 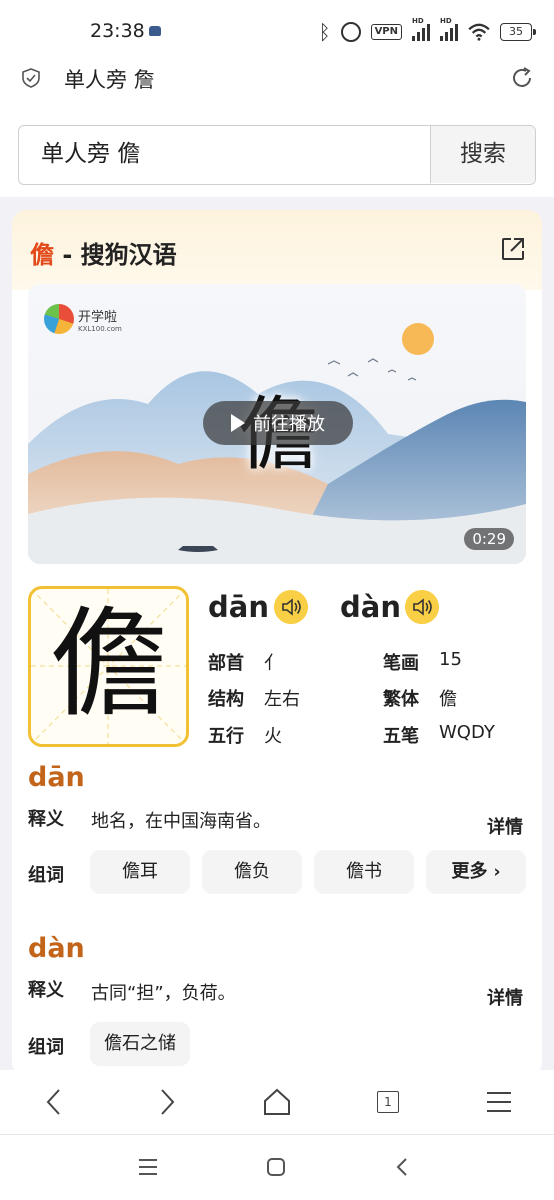 I want to click on battery-icon: 35, so click(x=518, y=32).